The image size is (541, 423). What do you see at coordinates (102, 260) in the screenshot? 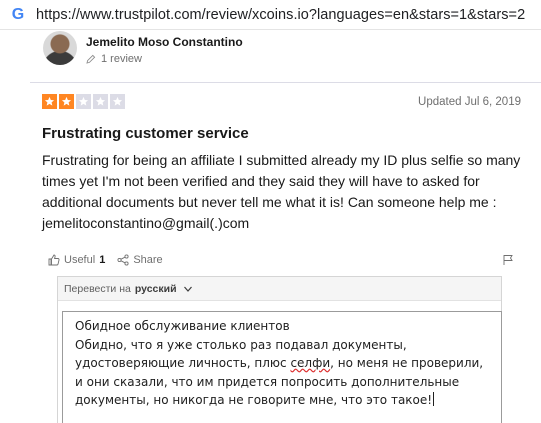
I see `useful-count: 1` at bounding box center [102, 260].